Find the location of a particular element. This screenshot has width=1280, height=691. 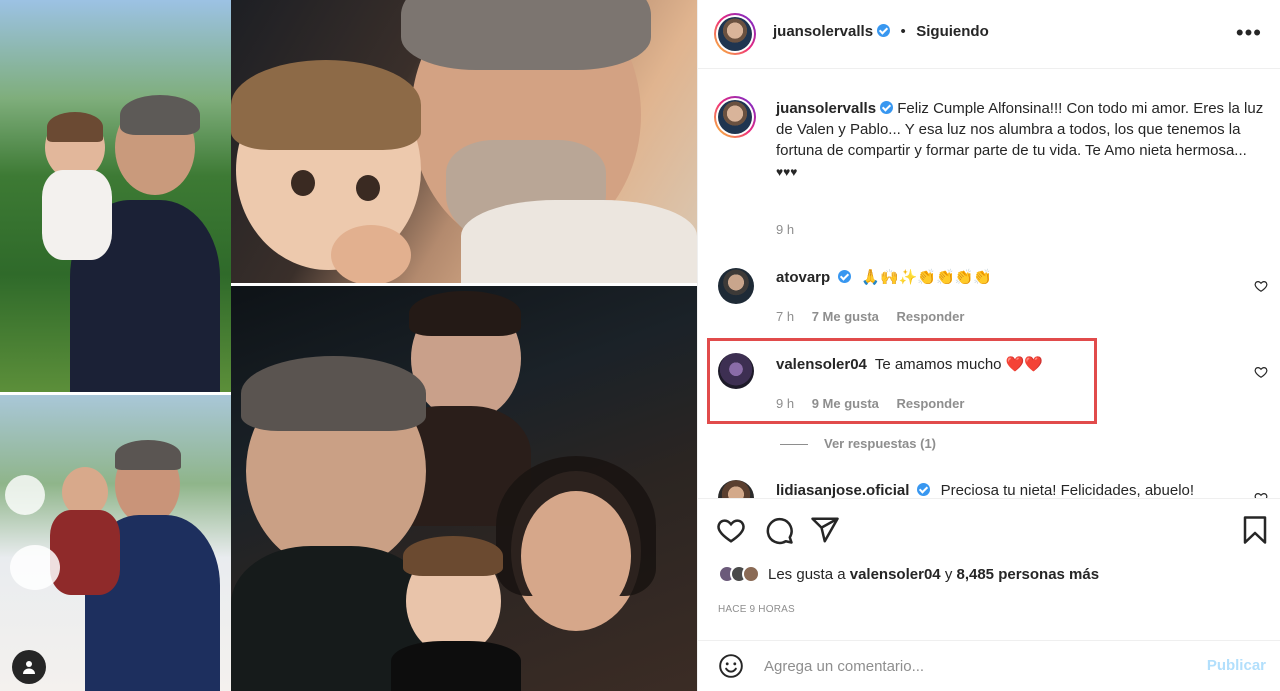

comment-text: Preciosa tu nieta! Felicidades, abuelo! is located at coordinates (1067, 490).